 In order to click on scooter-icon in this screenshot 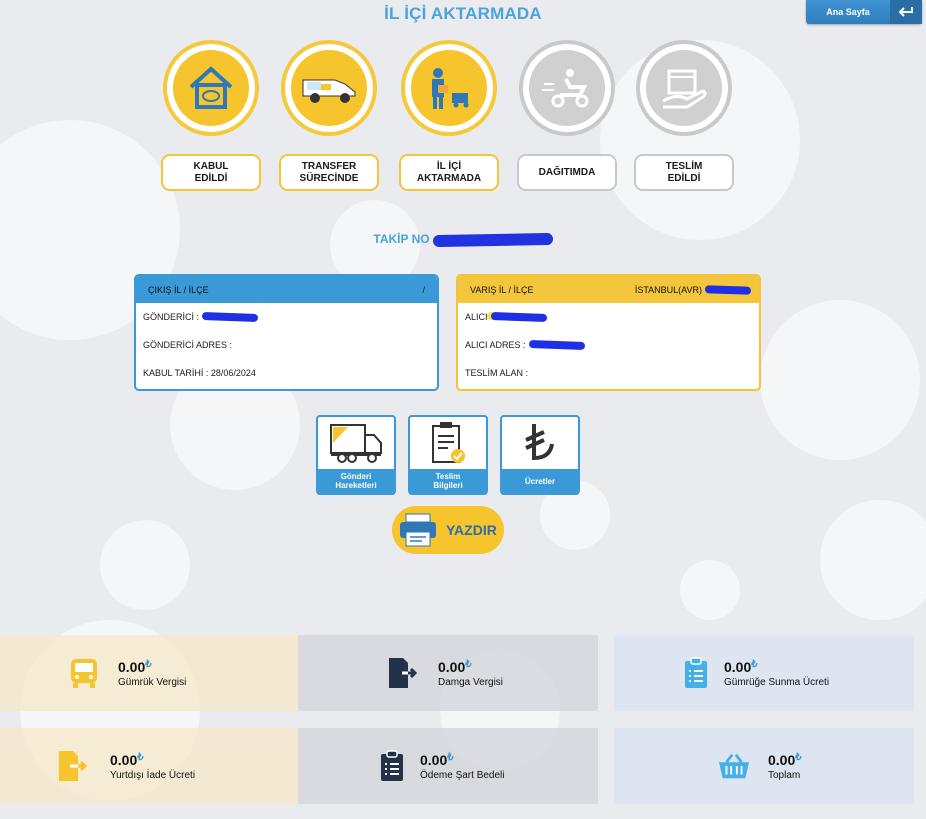, I will do `click(567, 88)`.